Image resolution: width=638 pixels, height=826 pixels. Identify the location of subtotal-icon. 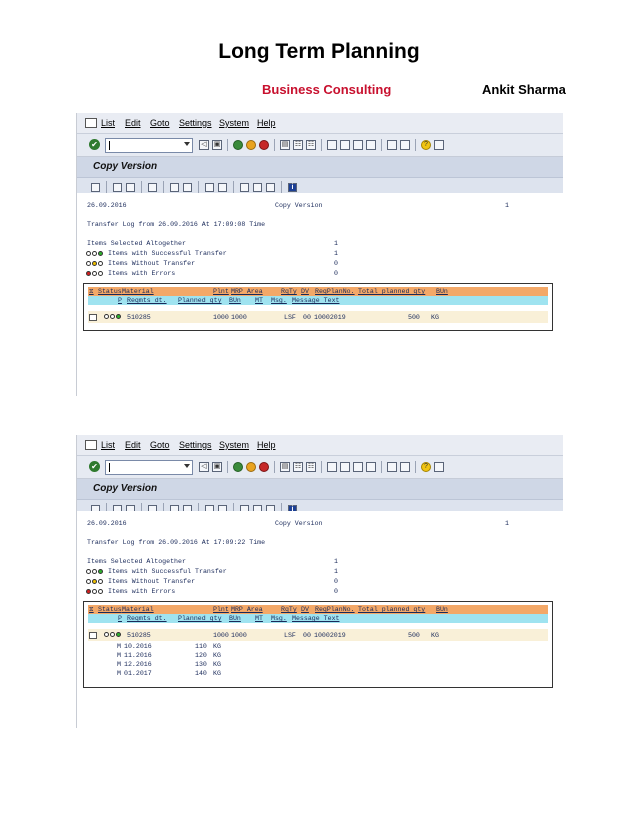
(187, 187).